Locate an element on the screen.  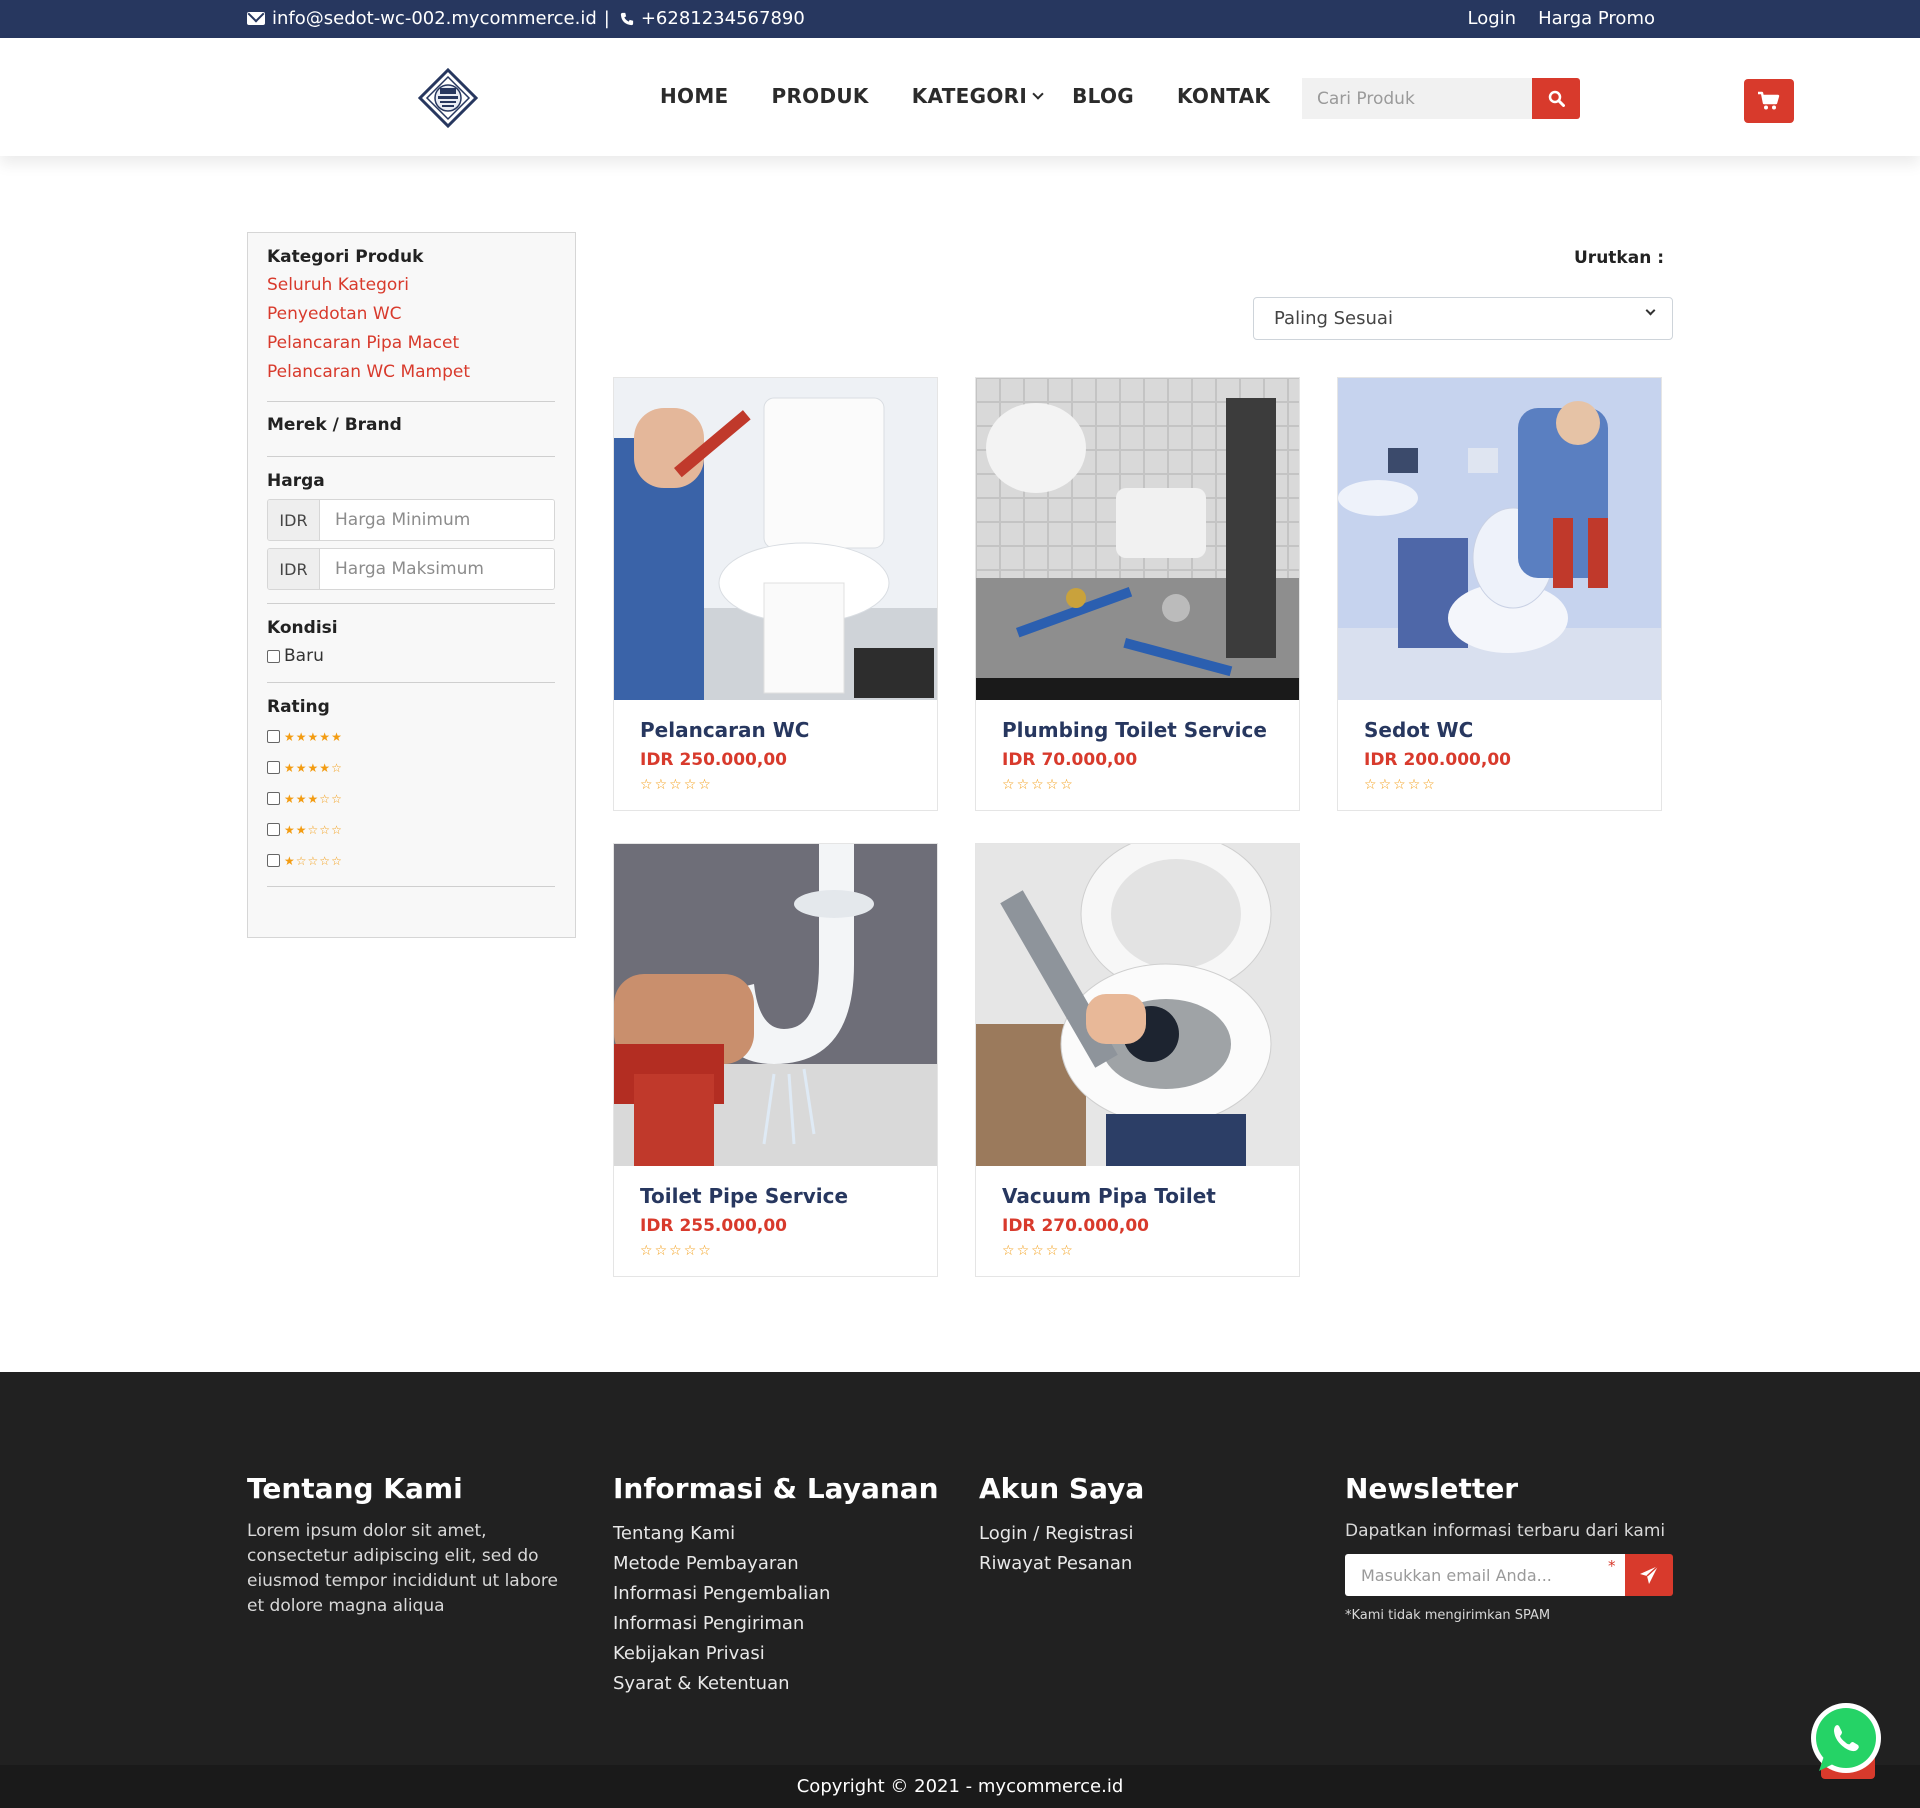
condition-new-option: Baru is located at coordinates (411, 656).